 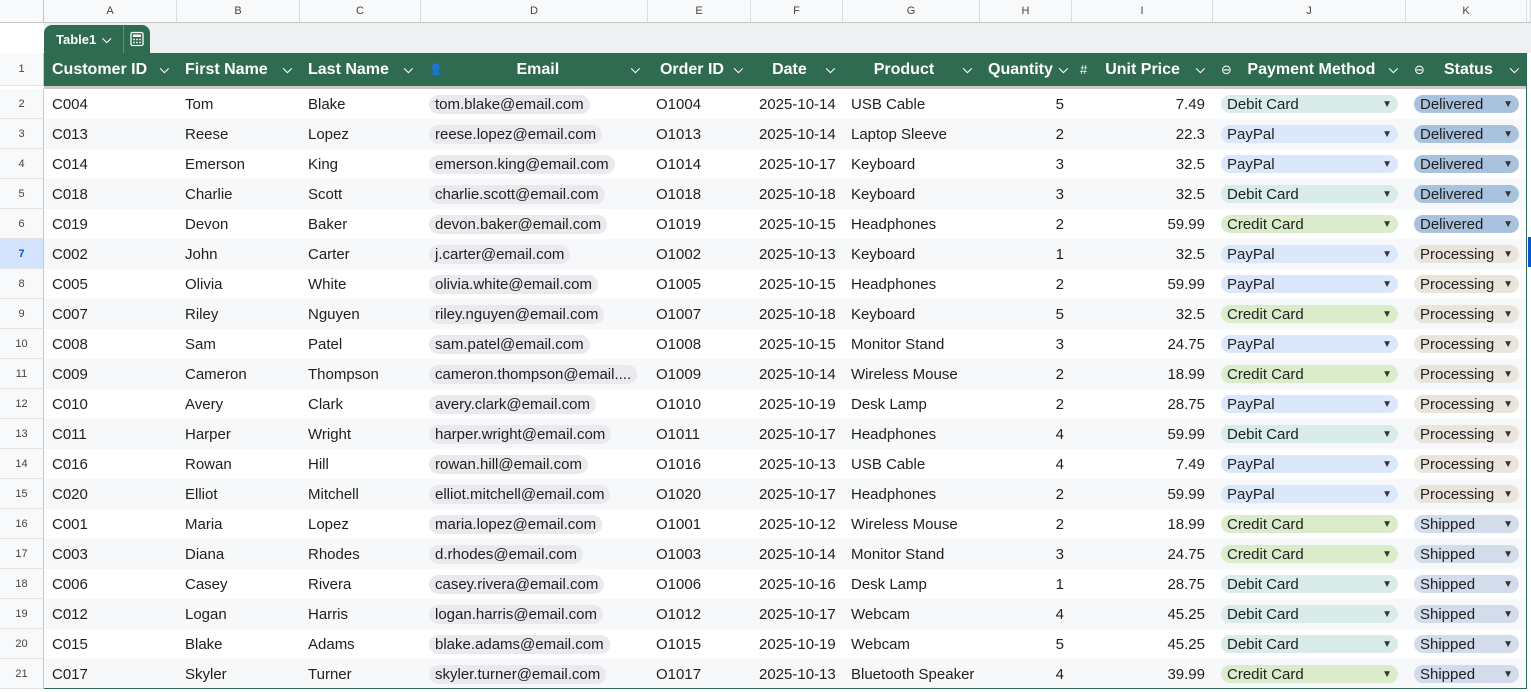 I want to click on email-chip: avery.clark@email.com, so click(x=512, y=404).